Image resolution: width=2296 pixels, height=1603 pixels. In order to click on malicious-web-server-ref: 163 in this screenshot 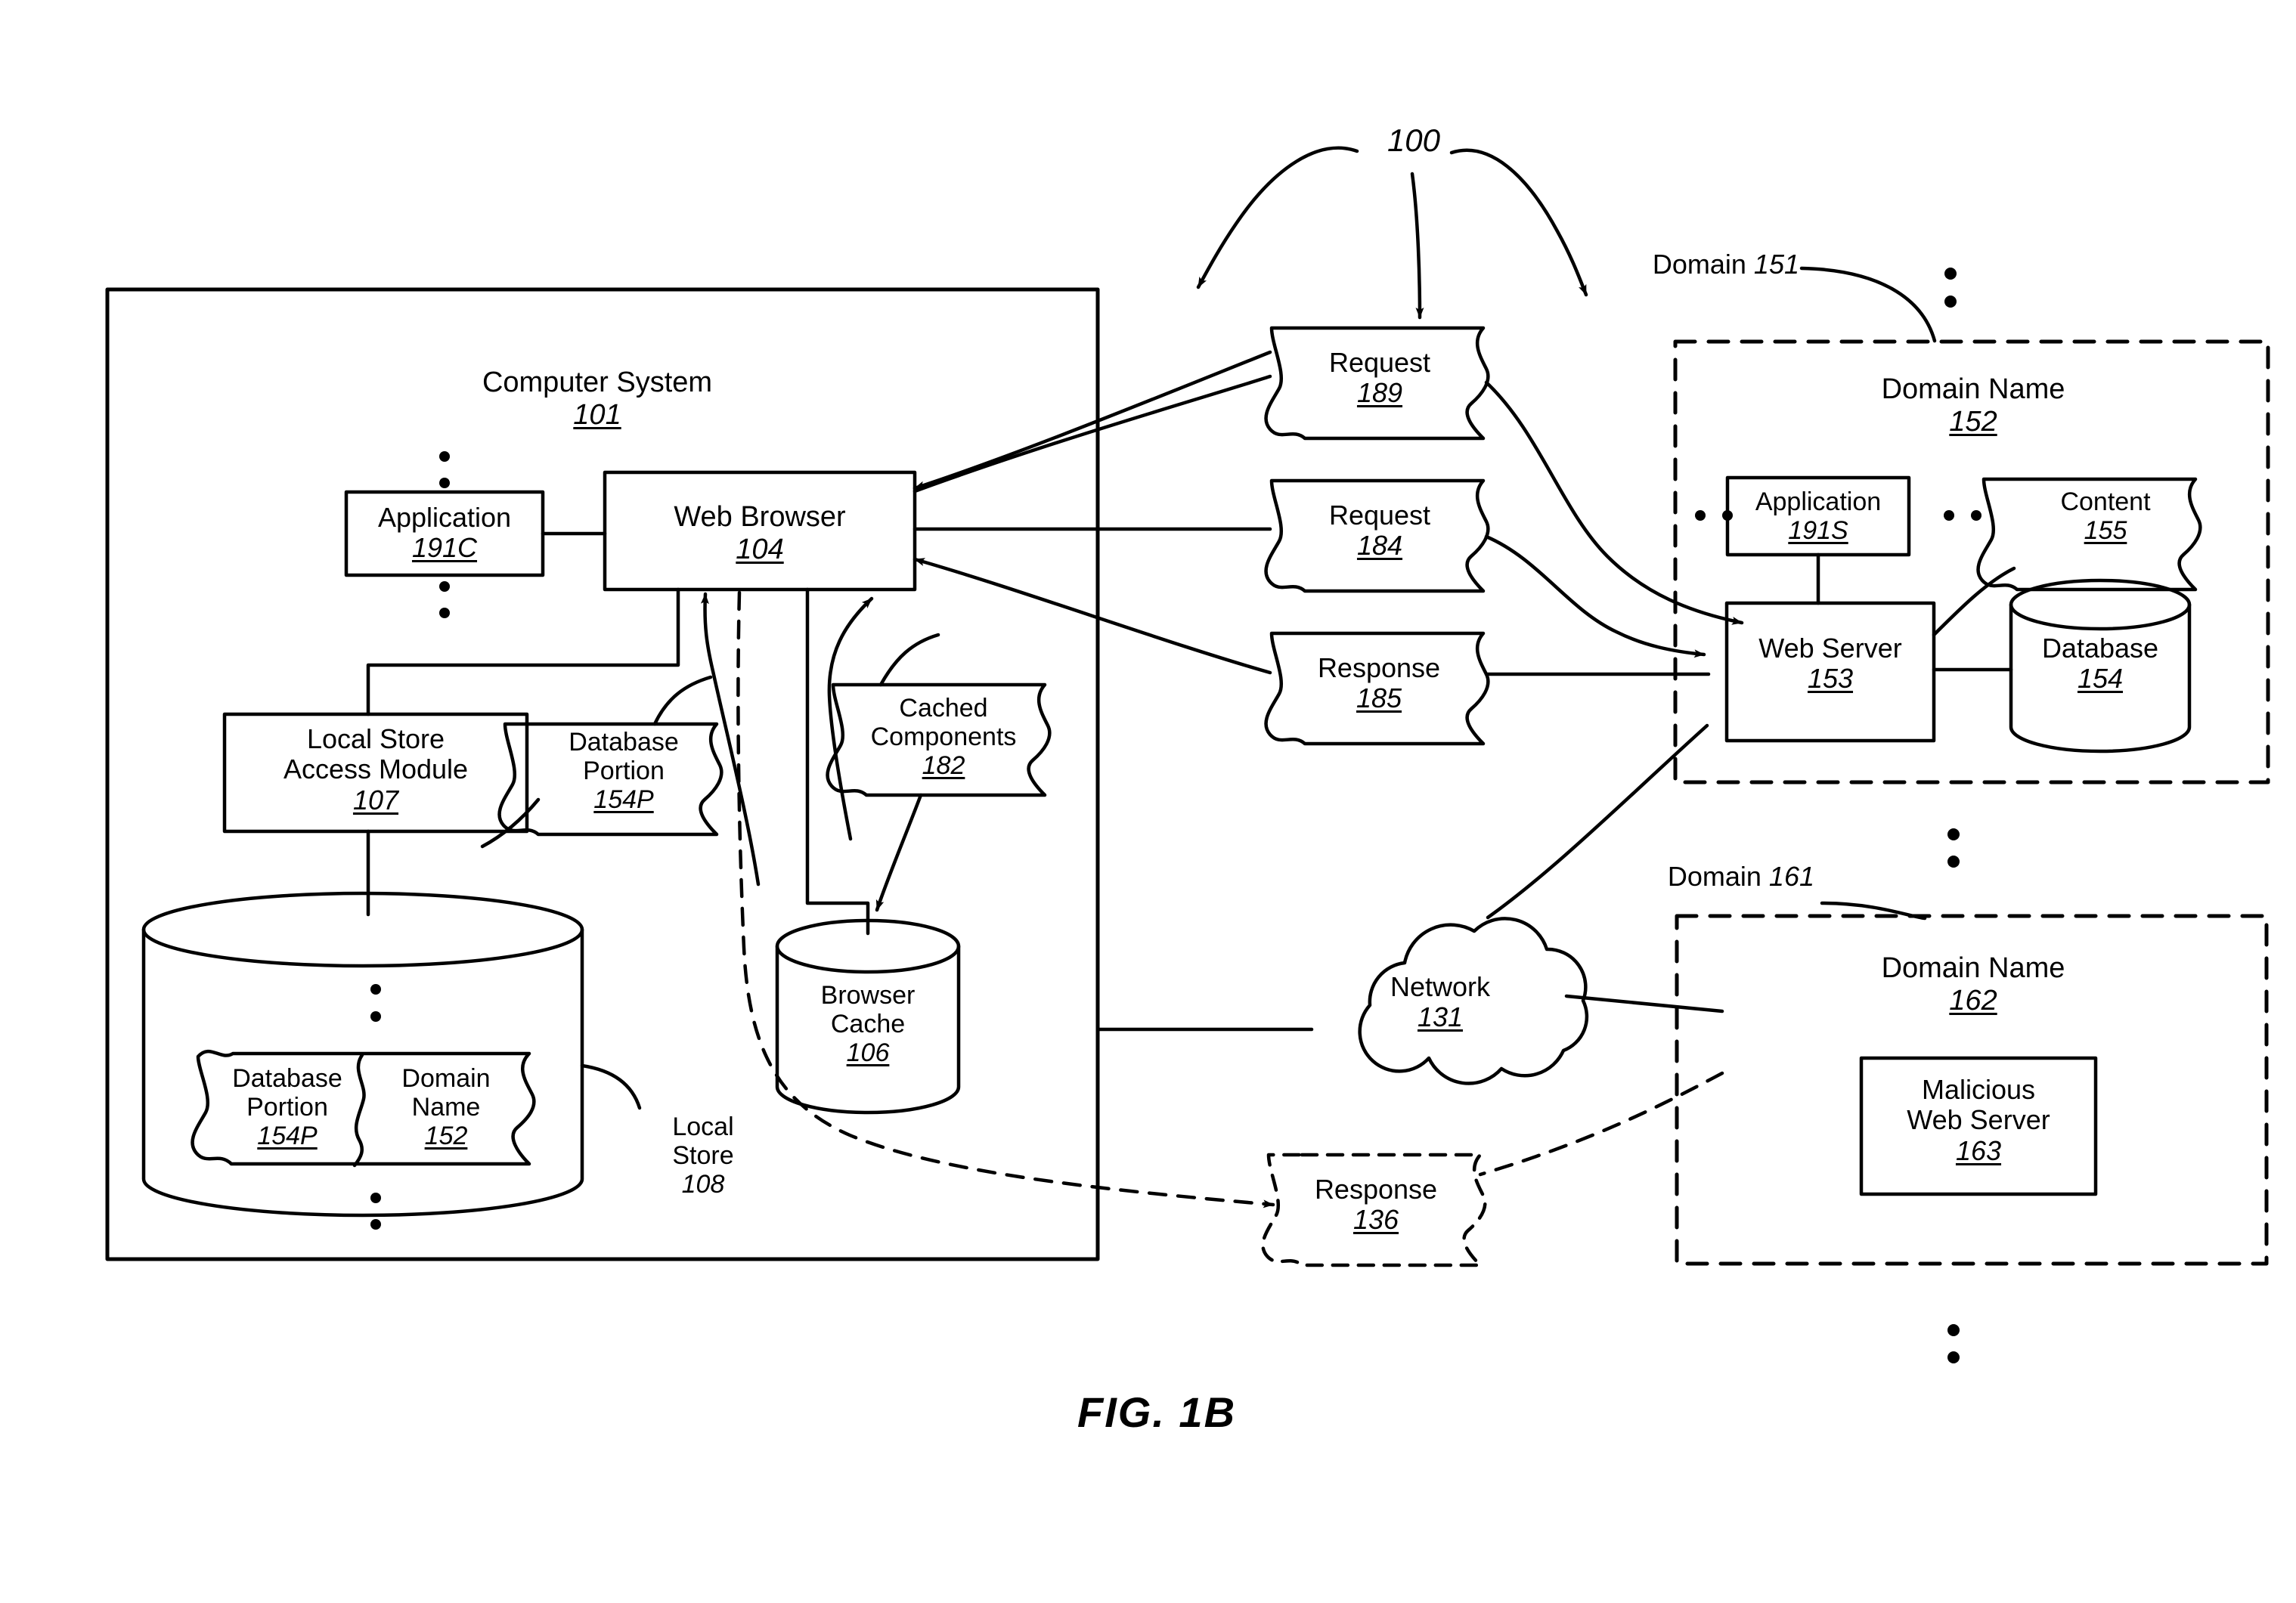, I will do `click(1978, 1150)`.